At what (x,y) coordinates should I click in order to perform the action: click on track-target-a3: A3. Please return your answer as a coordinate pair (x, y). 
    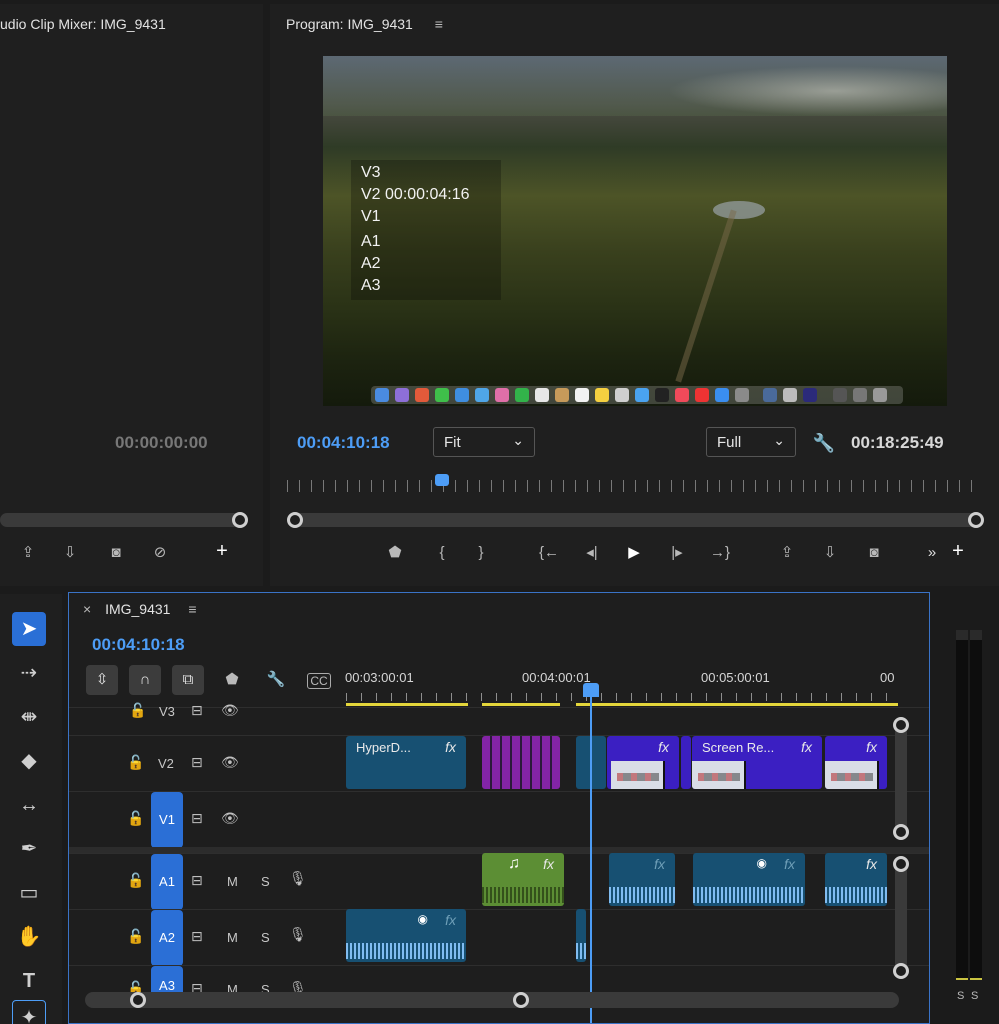
    Looking at the image, I should click on (167, 980).